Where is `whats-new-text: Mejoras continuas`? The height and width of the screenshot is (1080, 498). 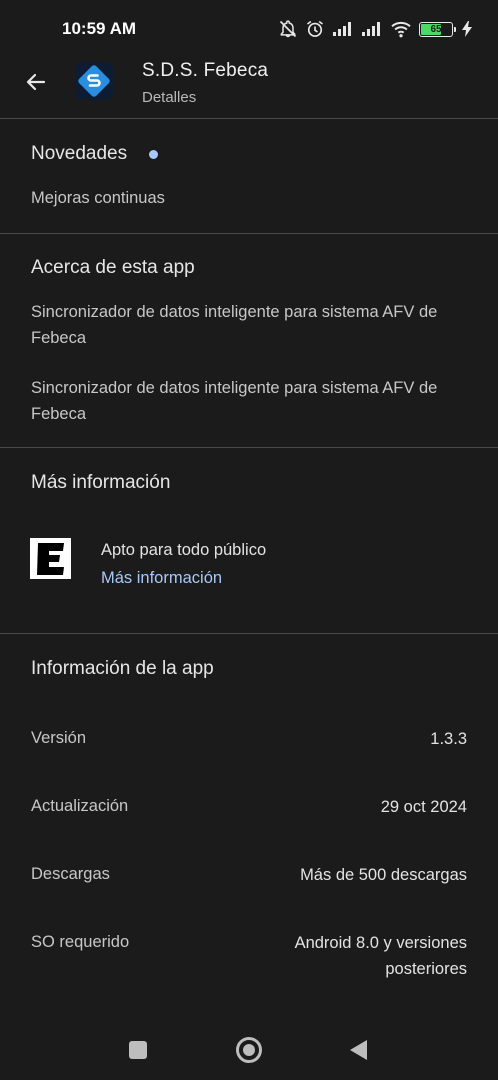
whats-new-text: Mejoras continuas is located at coordinates (98, 198).